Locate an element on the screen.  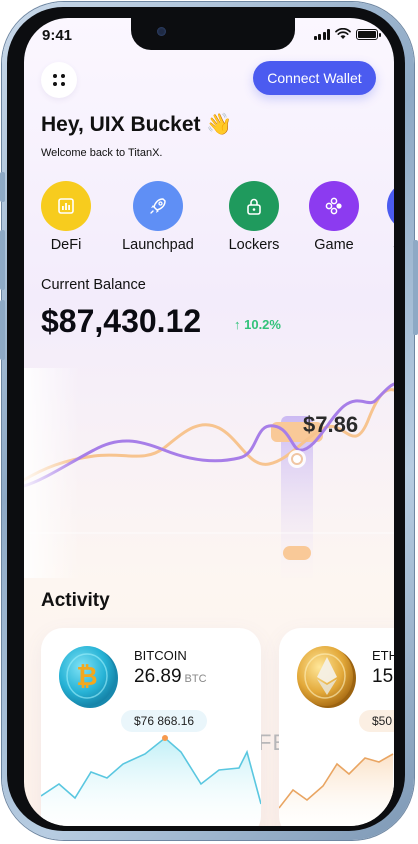
volume-down-button is located at coordinates (2, 330).